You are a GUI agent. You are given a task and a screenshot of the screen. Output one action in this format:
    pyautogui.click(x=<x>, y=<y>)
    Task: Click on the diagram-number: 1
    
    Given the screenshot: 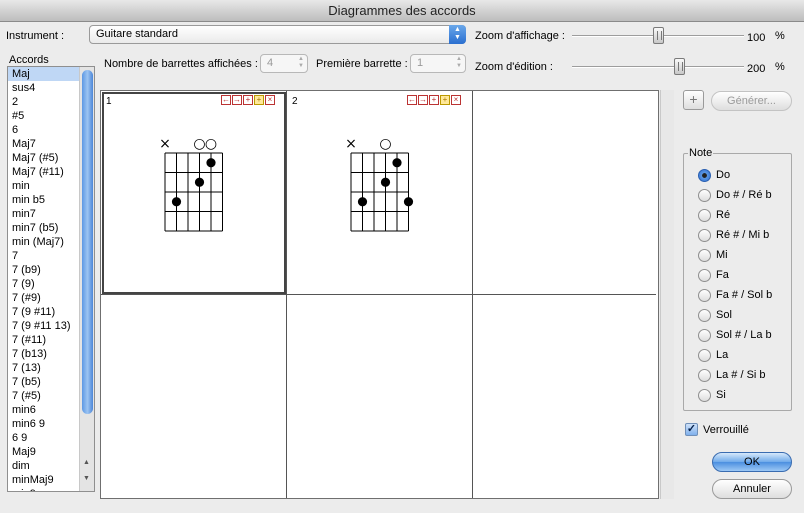 What is the action you would take?
    pyautogui.click(x=109, y=101)
    